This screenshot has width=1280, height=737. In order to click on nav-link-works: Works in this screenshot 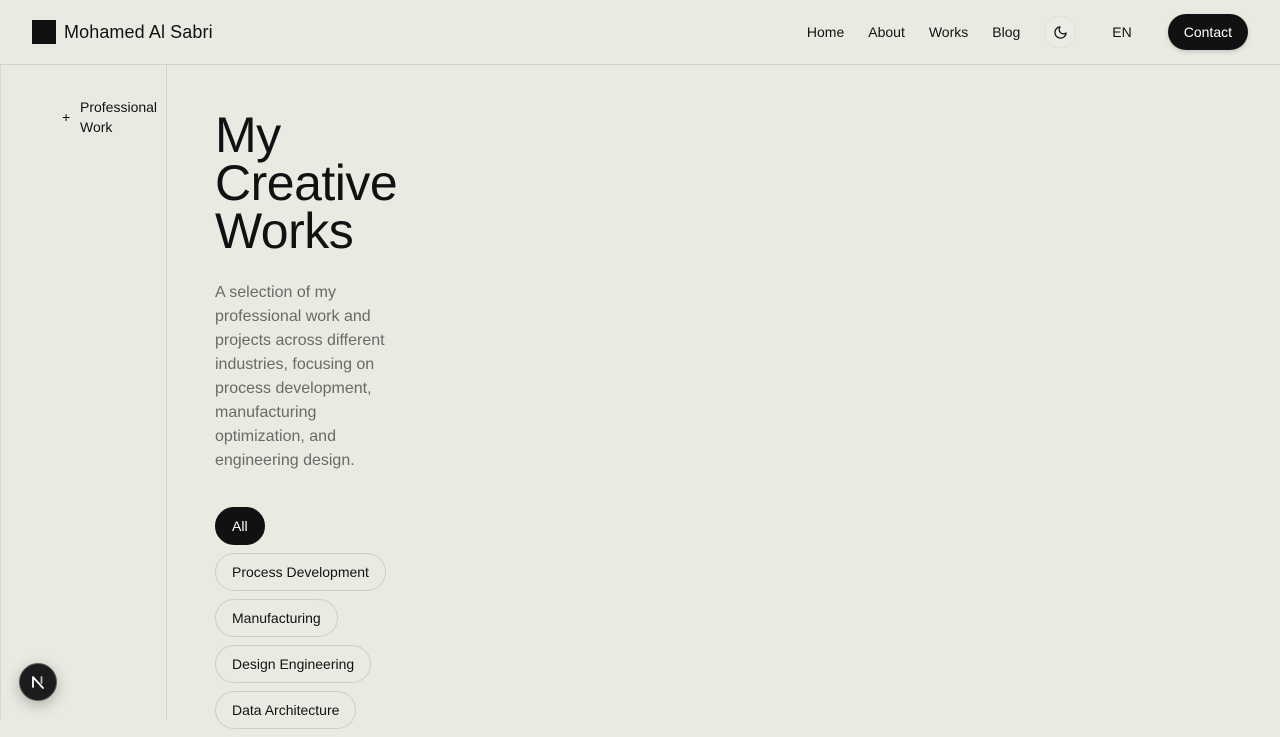, I will do `click(948, 32)`.